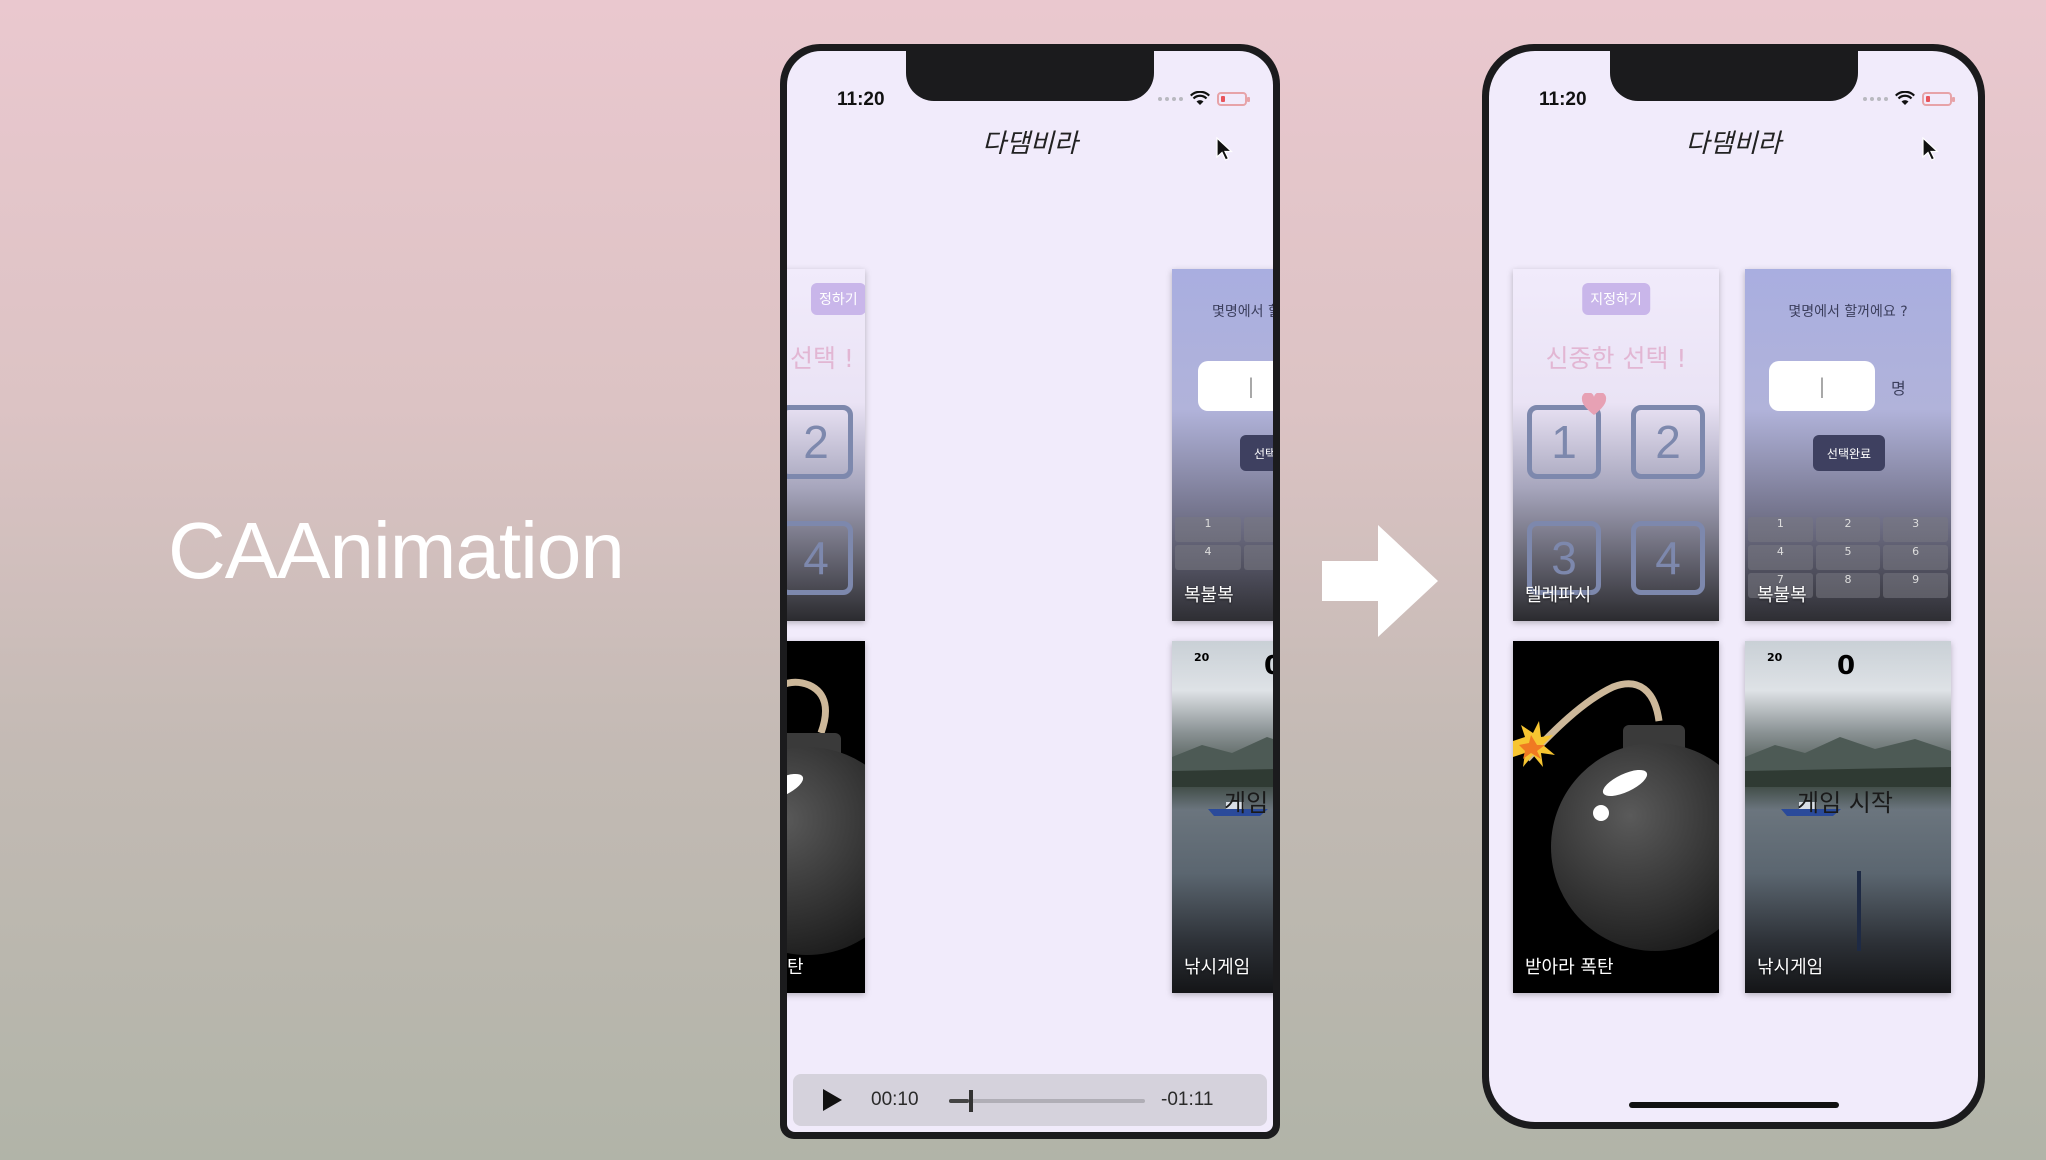  What do you see at coordinates (1222, 445) in the screenshot?
I see `count-card: 몇명에서 할 | 선택완 1 2 4 5 복불복` at bounding box center [1222, 445].